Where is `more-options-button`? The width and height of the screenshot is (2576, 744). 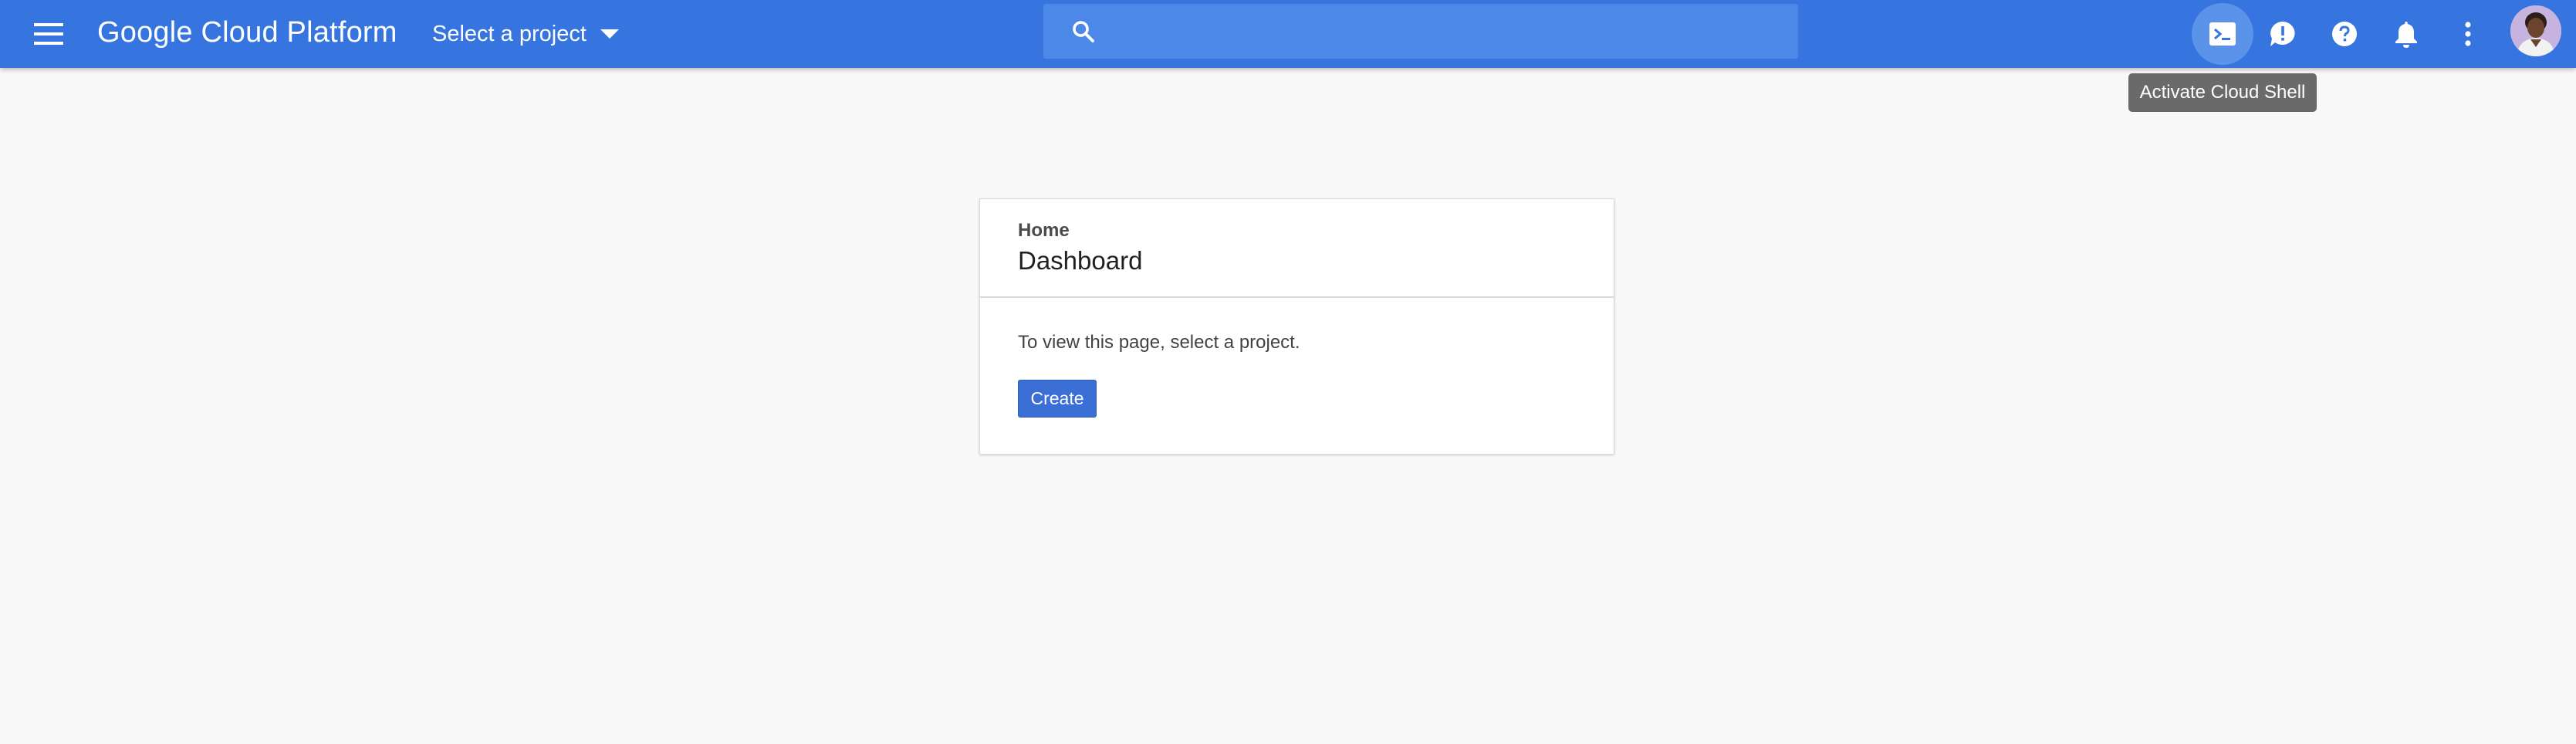 more-options-button is located at coordinates (2468, 34).